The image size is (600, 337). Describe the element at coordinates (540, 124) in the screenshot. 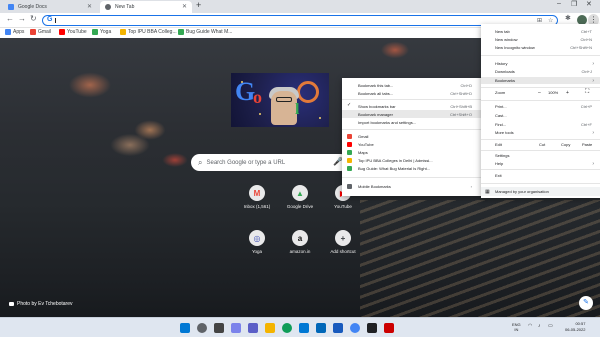

I see `menu-item-find: Find... Ctrl+F` at that location.